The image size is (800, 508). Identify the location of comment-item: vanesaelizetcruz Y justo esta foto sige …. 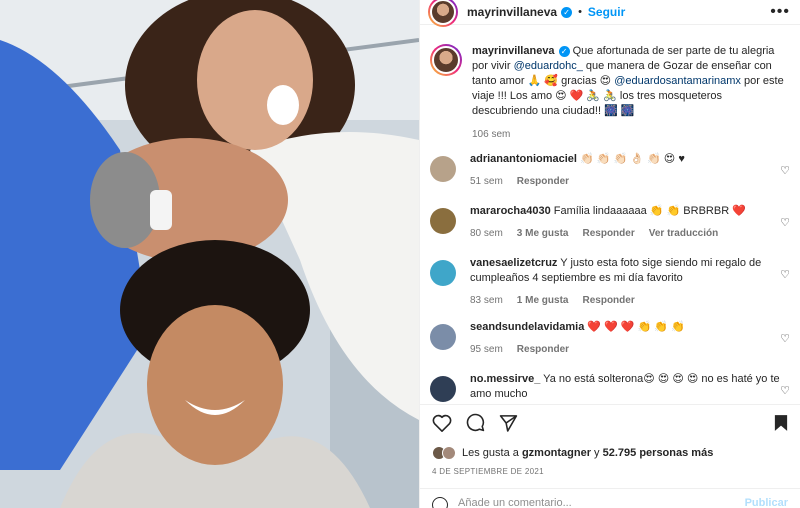
(611, 282).